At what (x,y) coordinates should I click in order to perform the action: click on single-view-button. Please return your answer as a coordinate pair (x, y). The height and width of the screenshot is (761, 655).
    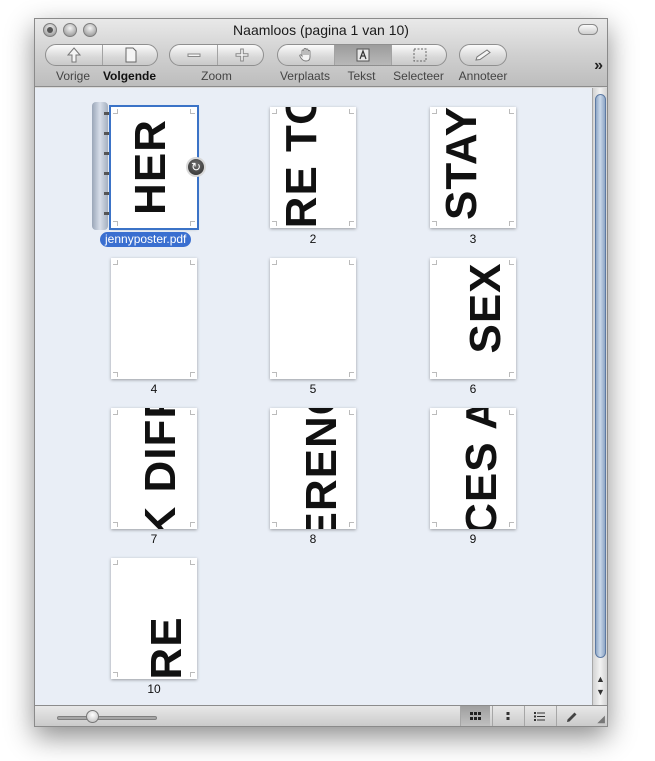
    Looking at the image, I should click on (507, 716).